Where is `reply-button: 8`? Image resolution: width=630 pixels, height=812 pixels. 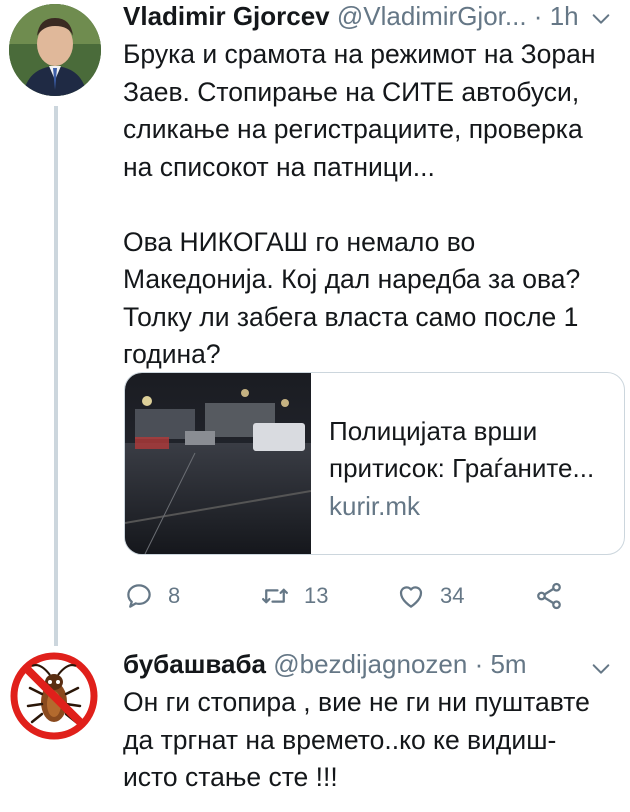
reply-button: 8 is located at coordinates (152, 596).